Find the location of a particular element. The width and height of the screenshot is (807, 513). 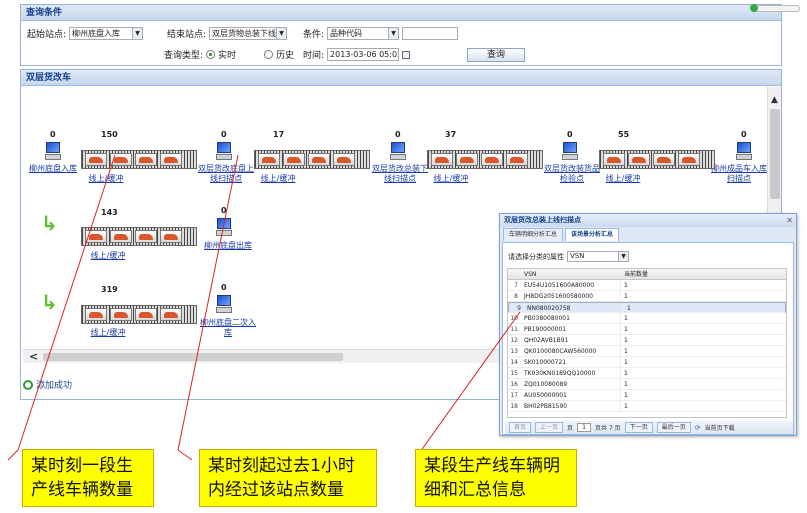

table-row: 12 QH02AVB1B91 1 is located at coordinates (647, 340).